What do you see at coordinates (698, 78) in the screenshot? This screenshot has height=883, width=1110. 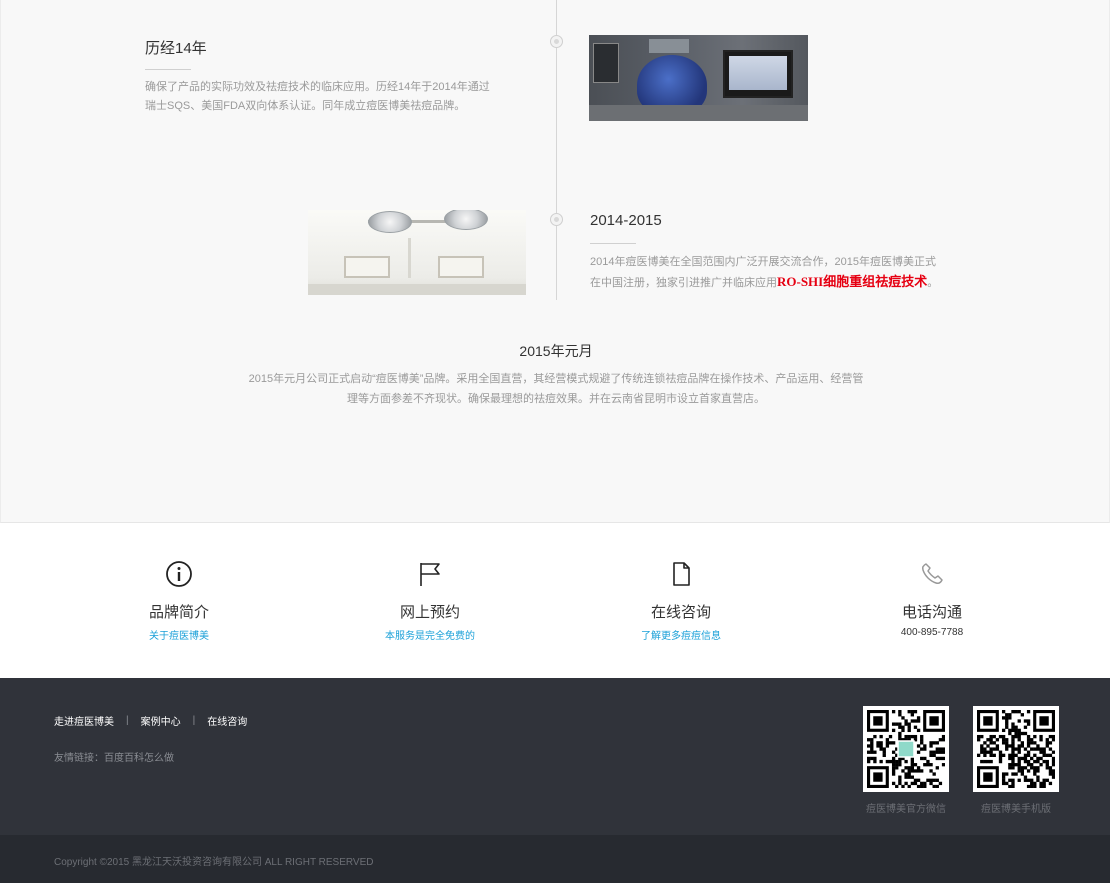 I see `surgeon-photo` at bounding box center [698, 78].